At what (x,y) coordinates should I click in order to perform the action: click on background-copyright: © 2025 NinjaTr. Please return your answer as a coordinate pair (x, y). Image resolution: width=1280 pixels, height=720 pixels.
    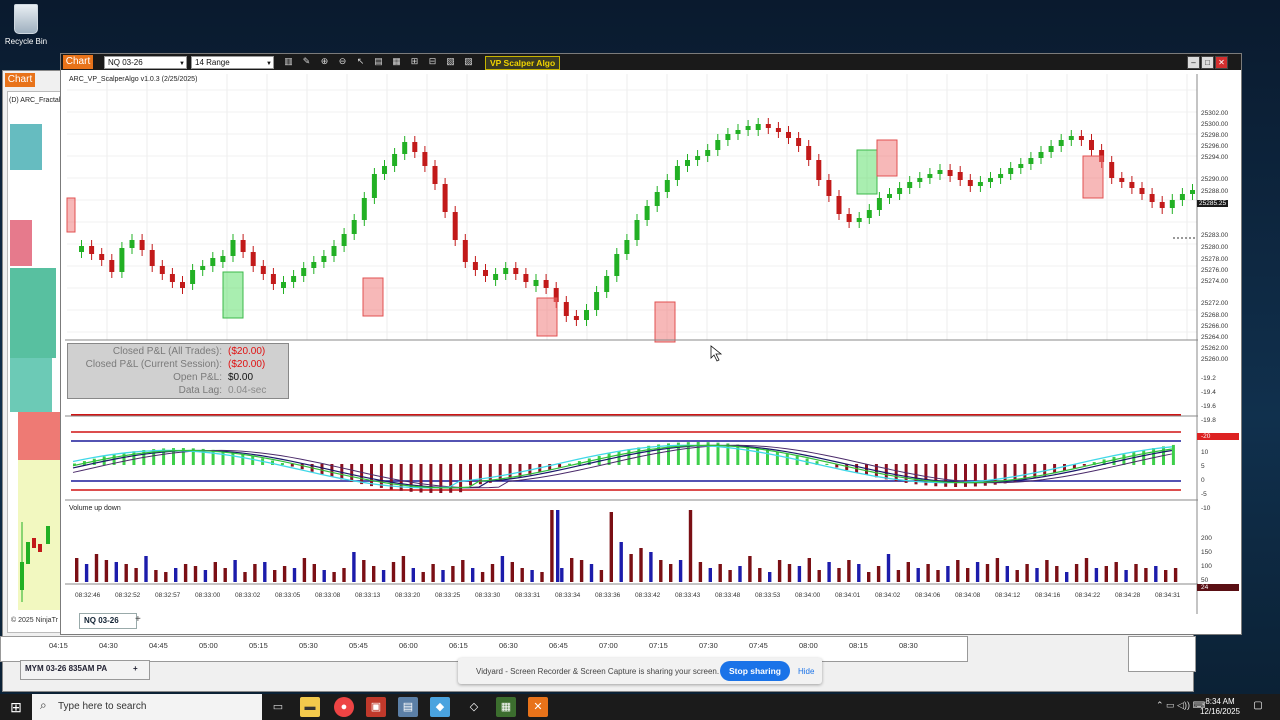
    Looking at the image, I should click on (34, 620).